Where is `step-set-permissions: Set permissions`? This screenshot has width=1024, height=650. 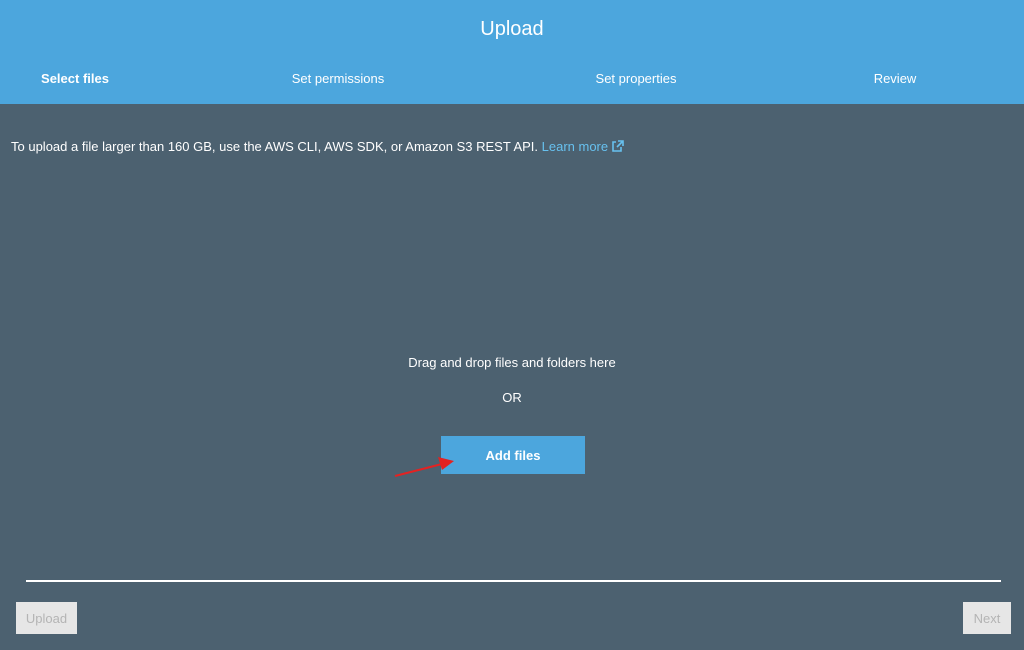 step-set-permissions: Set permissions is located at coordinates (338, 79).